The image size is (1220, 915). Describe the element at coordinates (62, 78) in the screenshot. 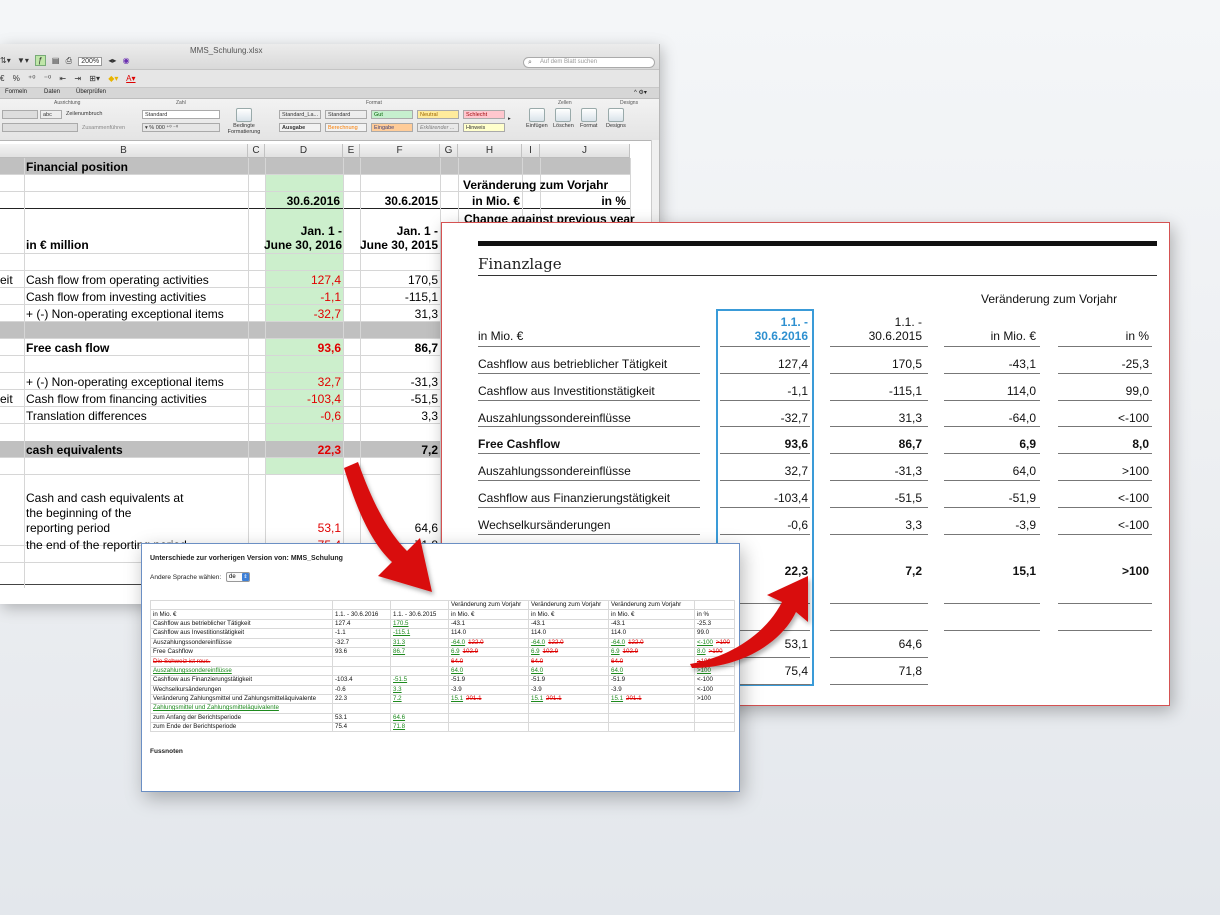

I see `indent-decrease-icon: ⇤` at that location.